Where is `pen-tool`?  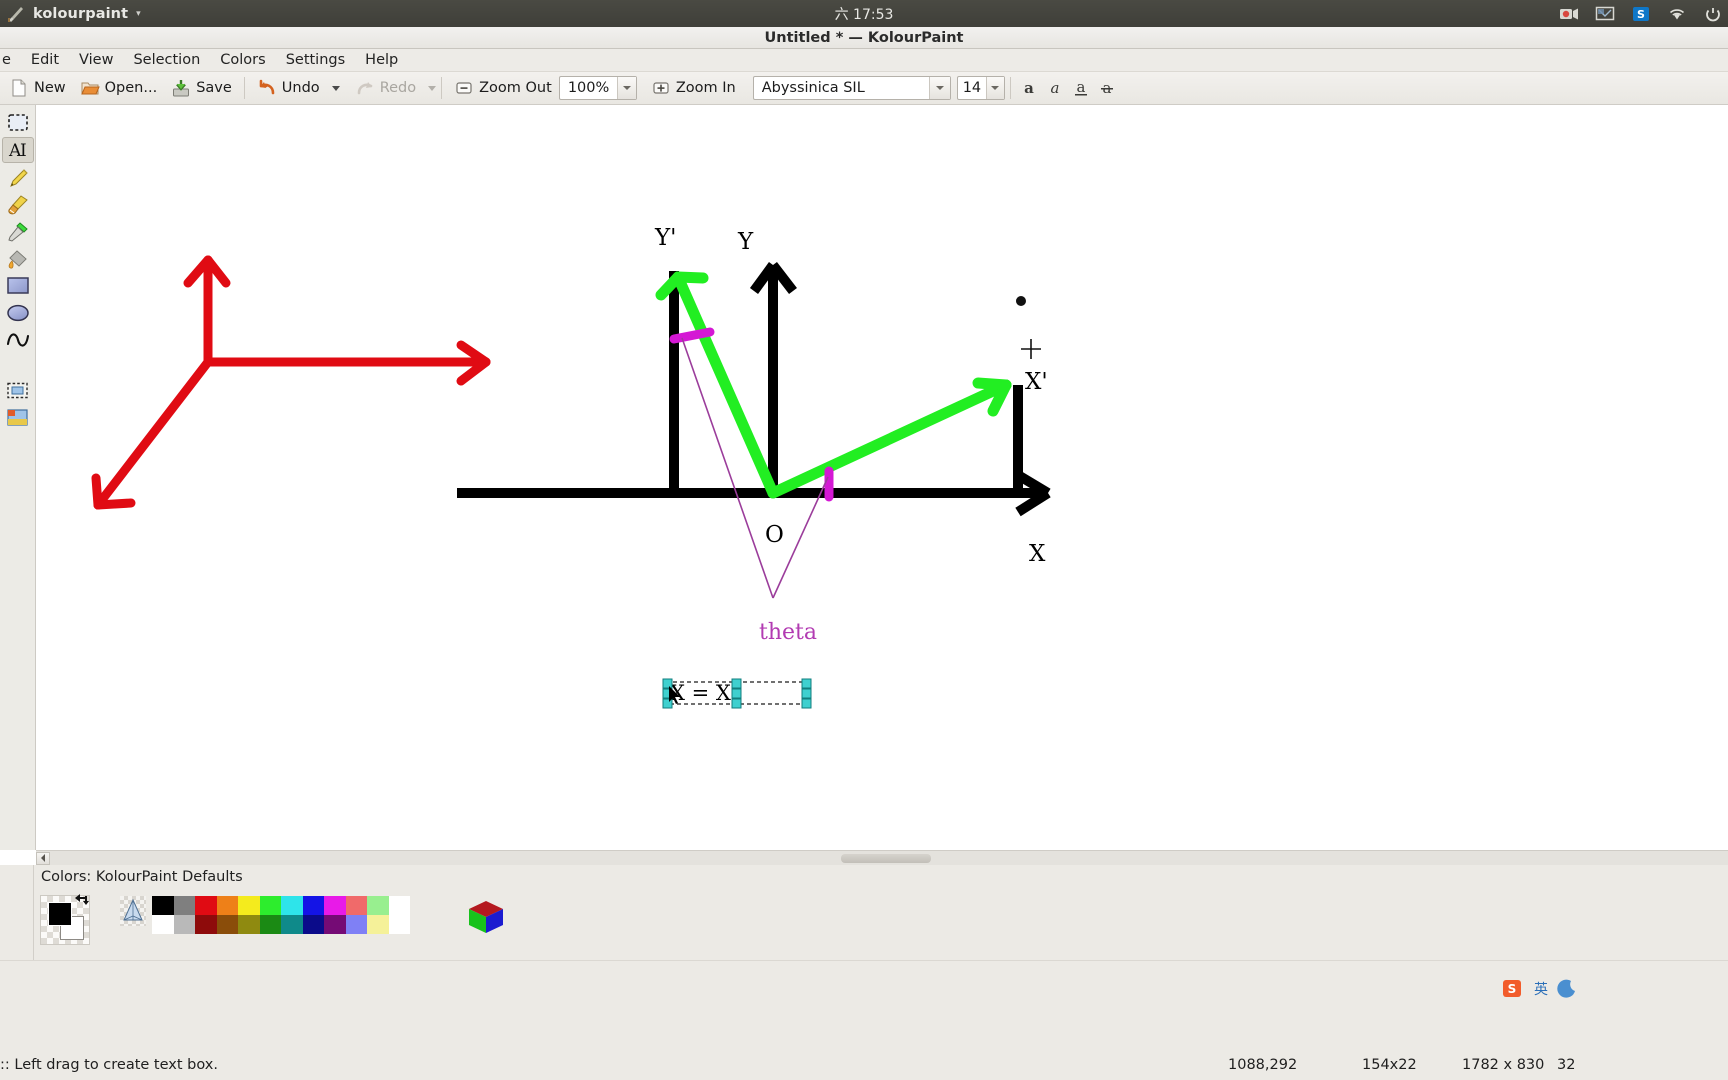 pen-tool is located at coordinates (18, 178).